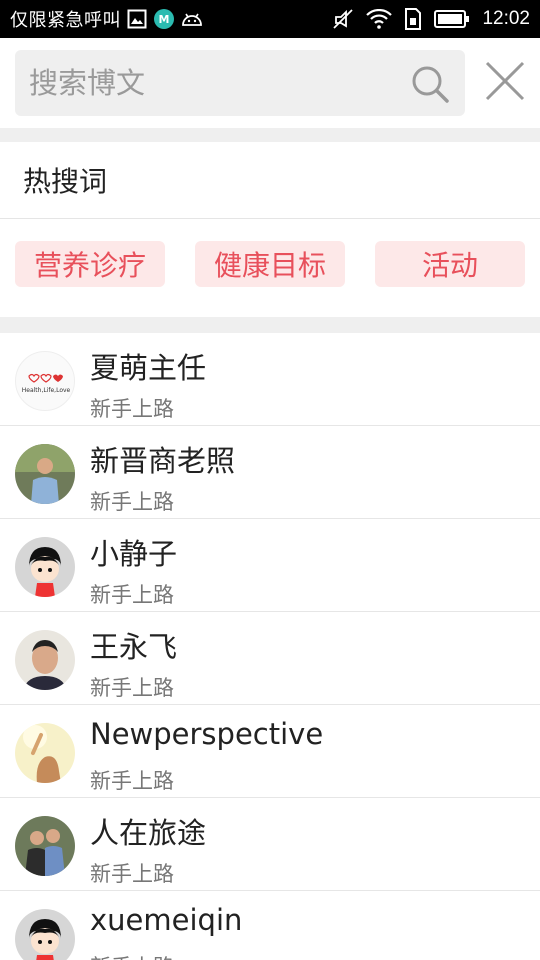 This screenshot has height=960, width=540. I want to click on user-row: 小静子 新手上路, so click(270, 565).